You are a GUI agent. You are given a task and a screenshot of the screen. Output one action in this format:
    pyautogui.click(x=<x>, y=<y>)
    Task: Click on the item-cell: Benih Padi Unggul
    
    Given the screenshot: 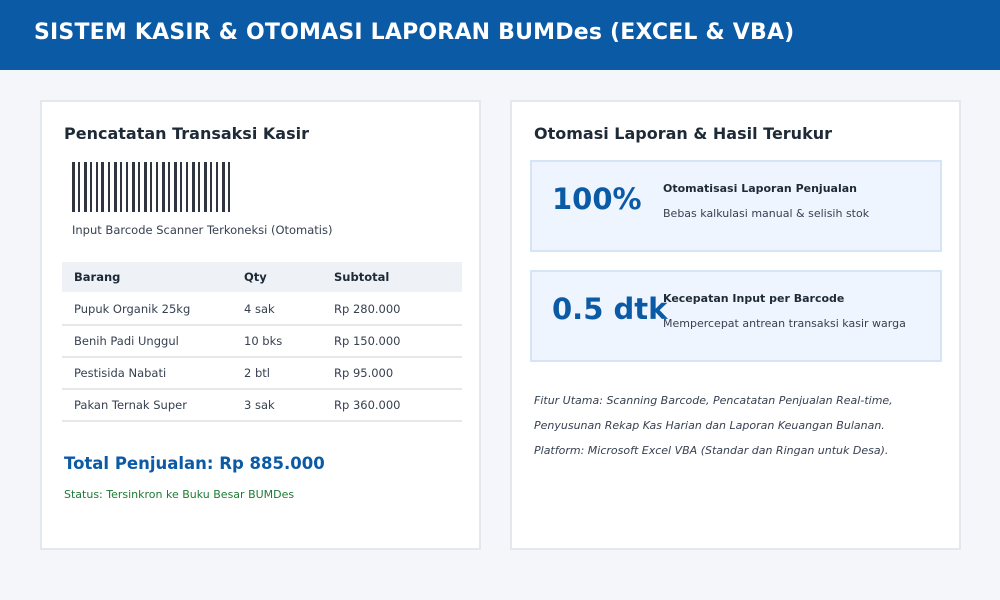 What is the action you would take?
    pyautogui.click(x=126, y=341)
    